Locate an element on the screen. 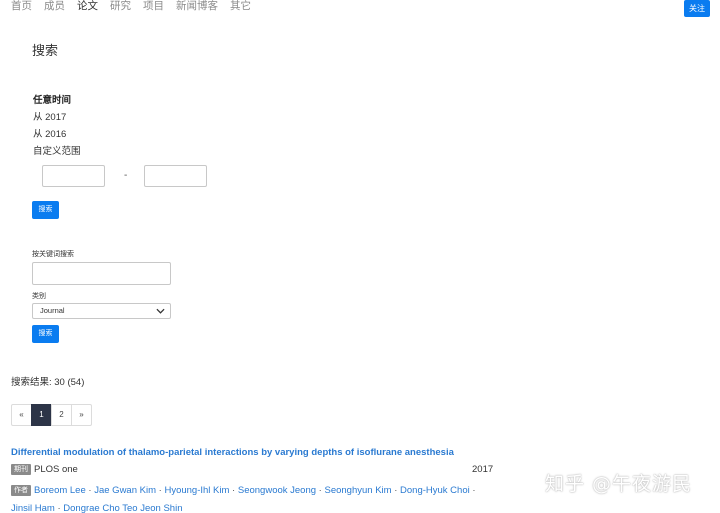  paper-journal: PLOS one is located at coordinates (56, 469).